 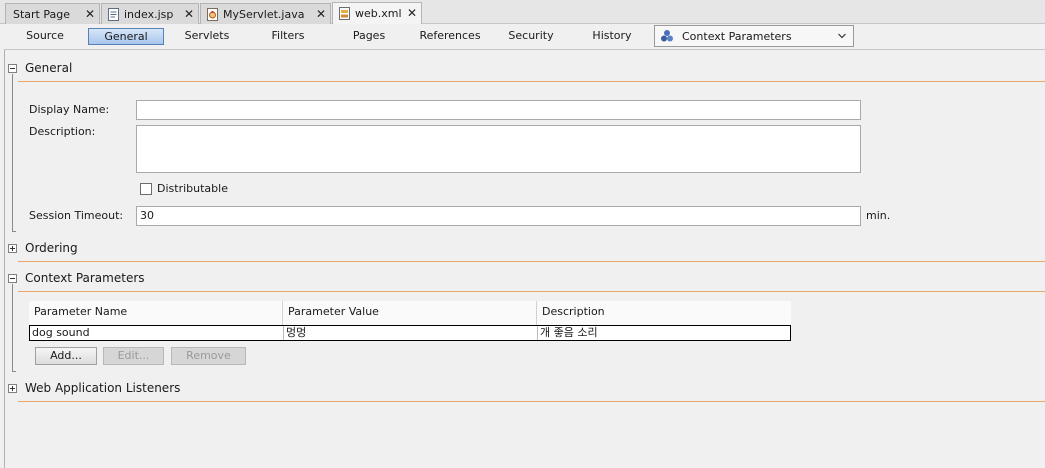 I want to click on session-timeout-field: 30, so click(x=498, y=216).